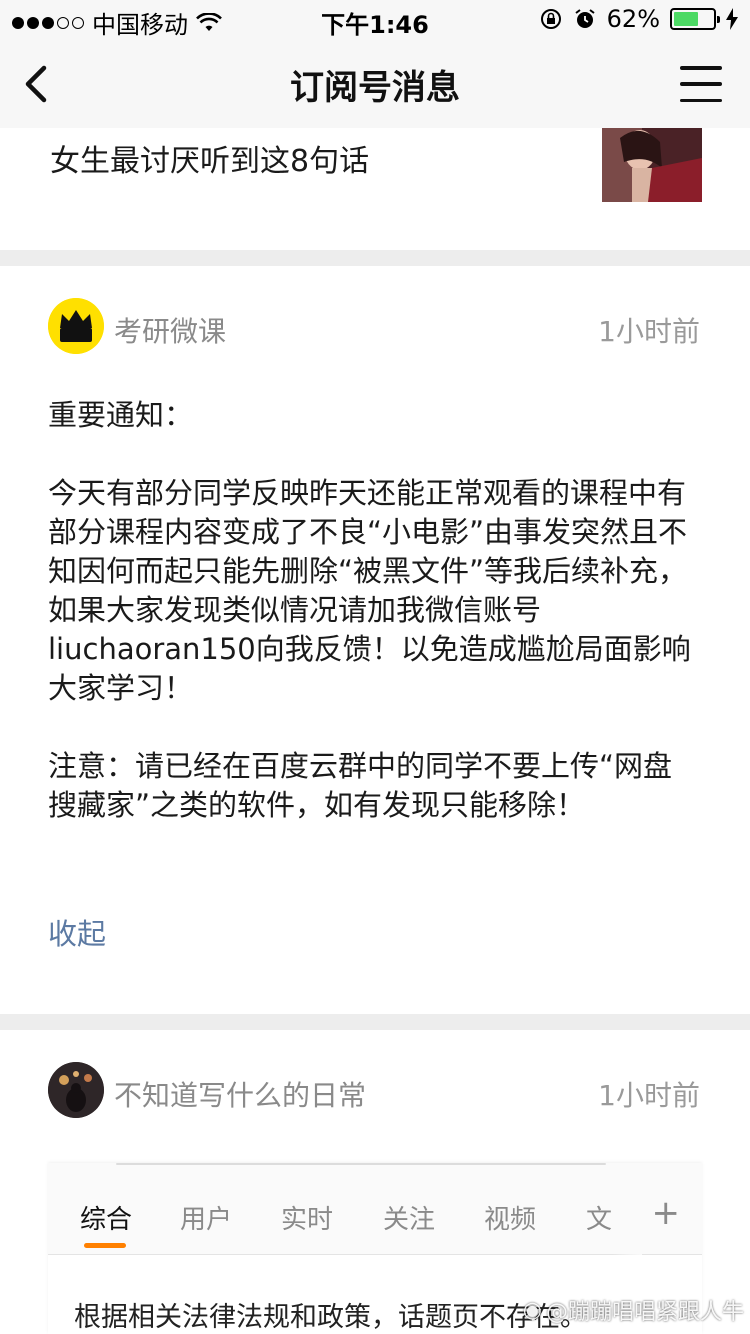 Image resolution: width=750 pixels, height=1334 pixels. I want to click on battery-level, so click(686, 19).